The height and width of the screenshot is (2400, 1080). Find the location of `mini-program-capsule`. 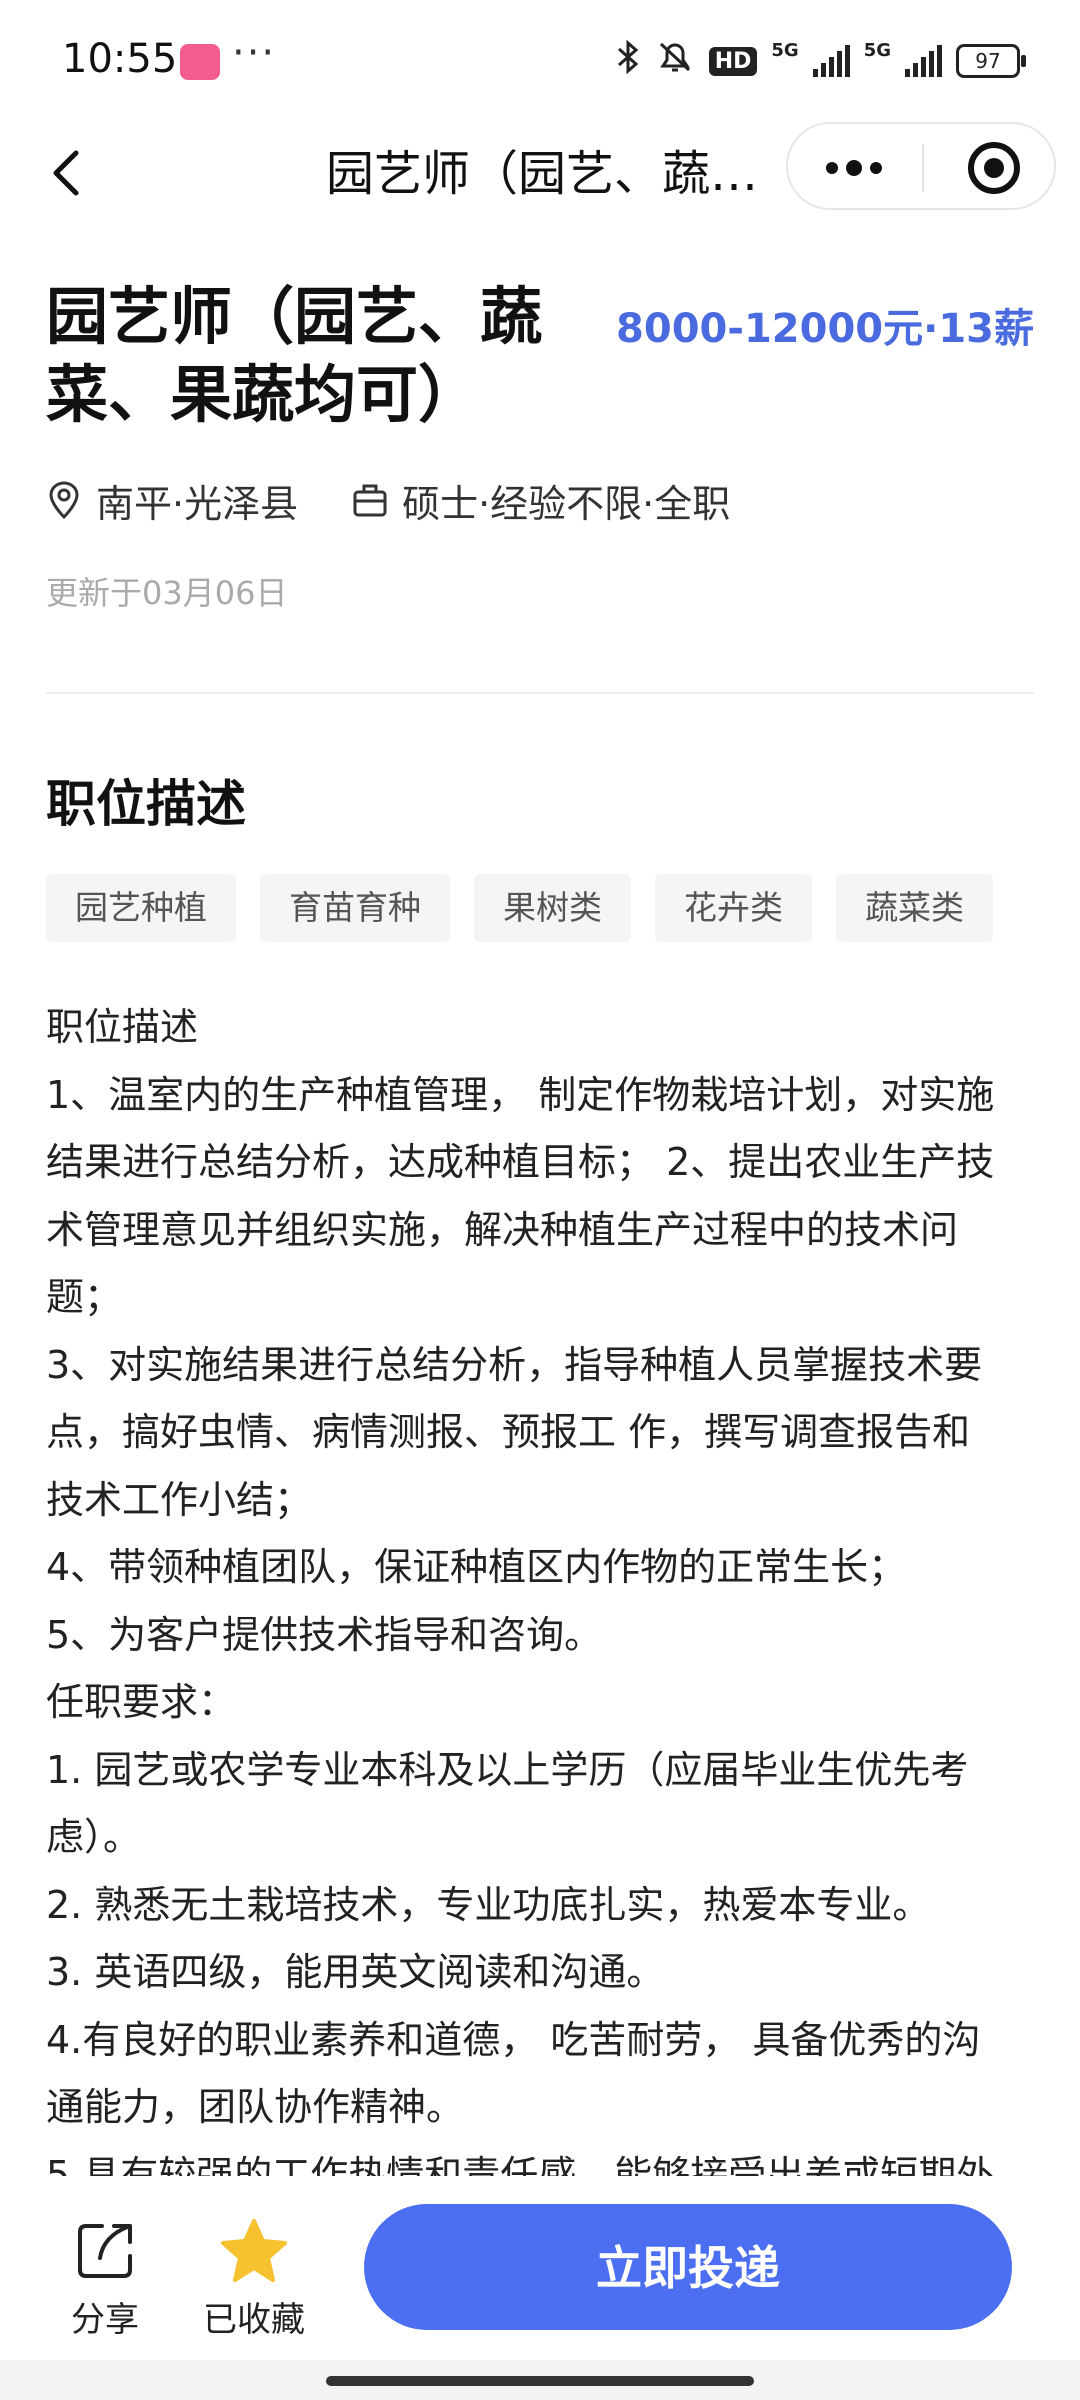

mini-program-capsule is located at coordinates (921, 166).